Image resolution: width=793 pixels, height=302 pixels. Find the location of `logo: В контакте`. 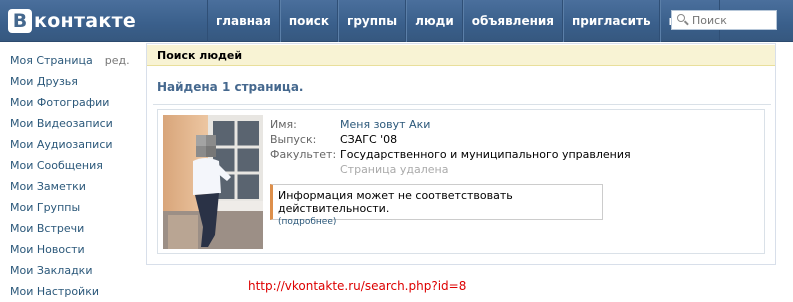

logo: В контакте is located at coordinates (72, 21).